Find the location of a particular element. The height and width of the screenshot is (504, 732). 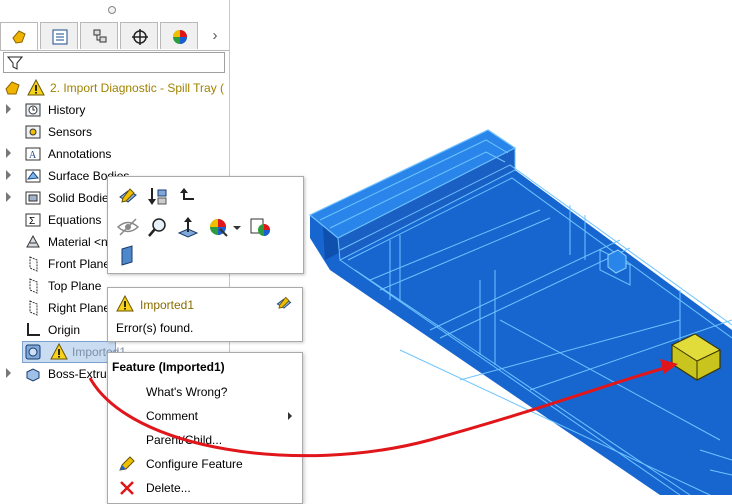

tab-property-manager is located at coordinates (59, 35).